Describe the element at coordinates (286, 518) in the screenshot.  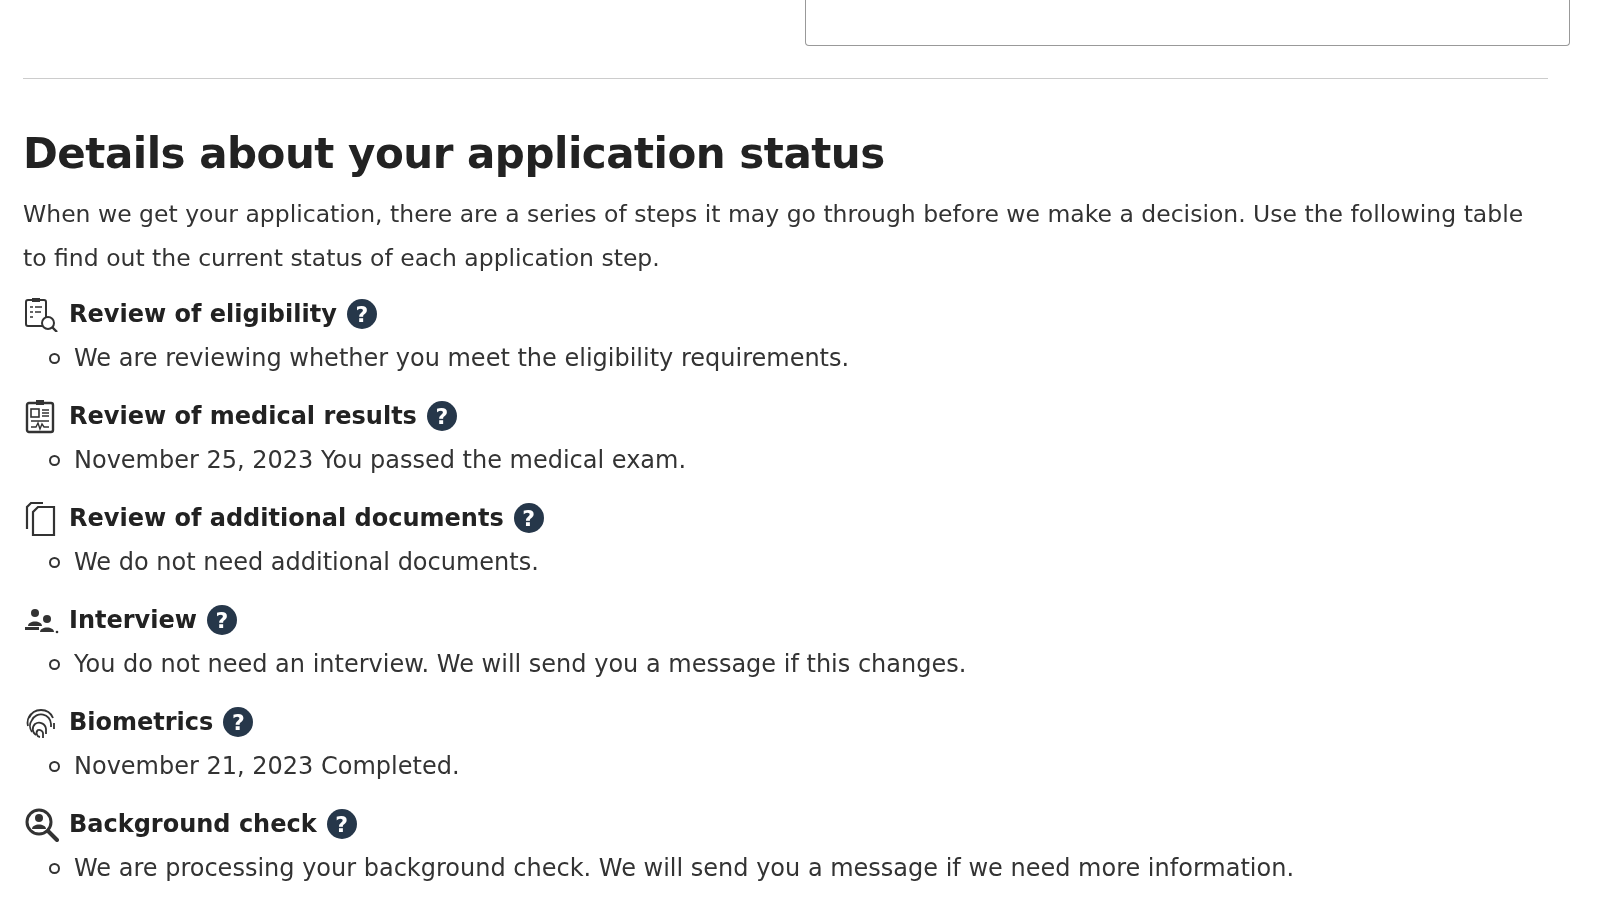
I see `step-title: Review of additional documents` at that location.